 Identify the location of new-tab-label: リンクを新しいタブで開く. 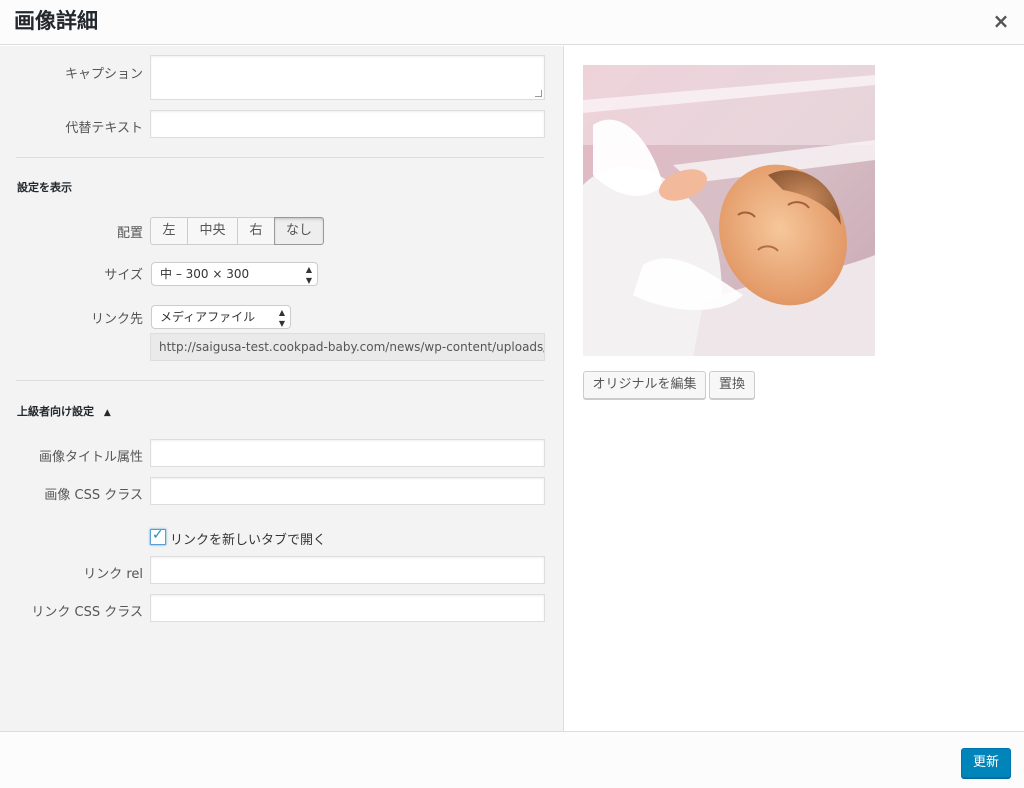
(248, 538).